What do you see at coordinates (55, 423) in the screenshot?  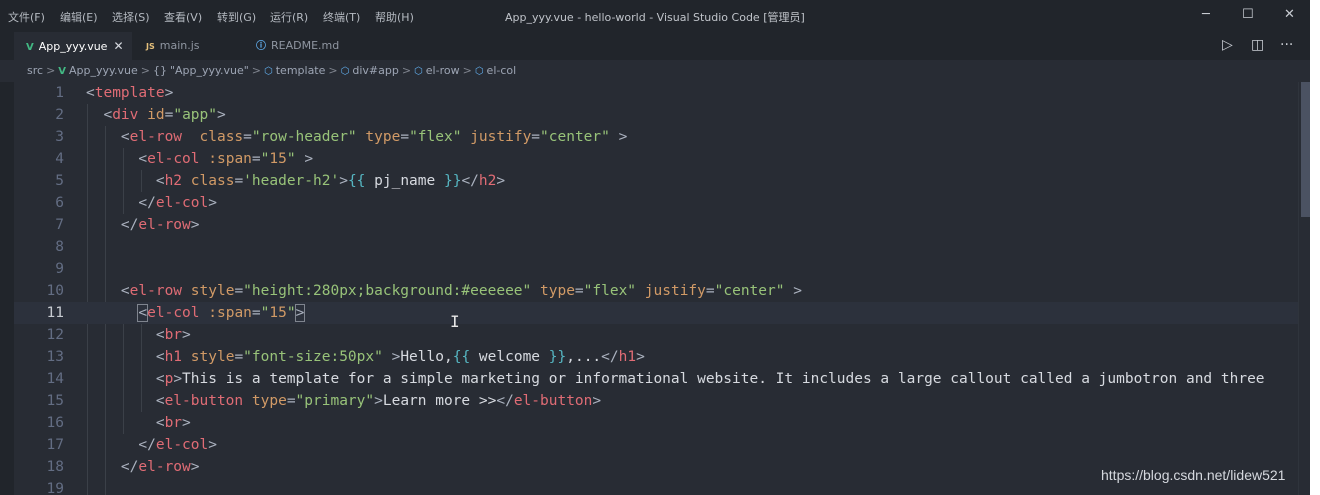 I see `line-number: 16` at bounding box center [55, 423].